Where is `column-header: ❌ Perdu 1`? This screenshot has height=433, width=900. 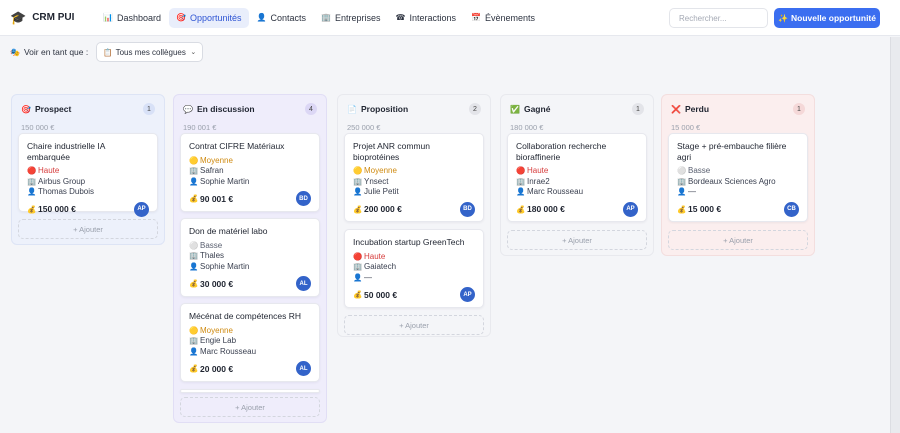
column-header: ❌ Perdu 1 is located at coordinates (738, 109).